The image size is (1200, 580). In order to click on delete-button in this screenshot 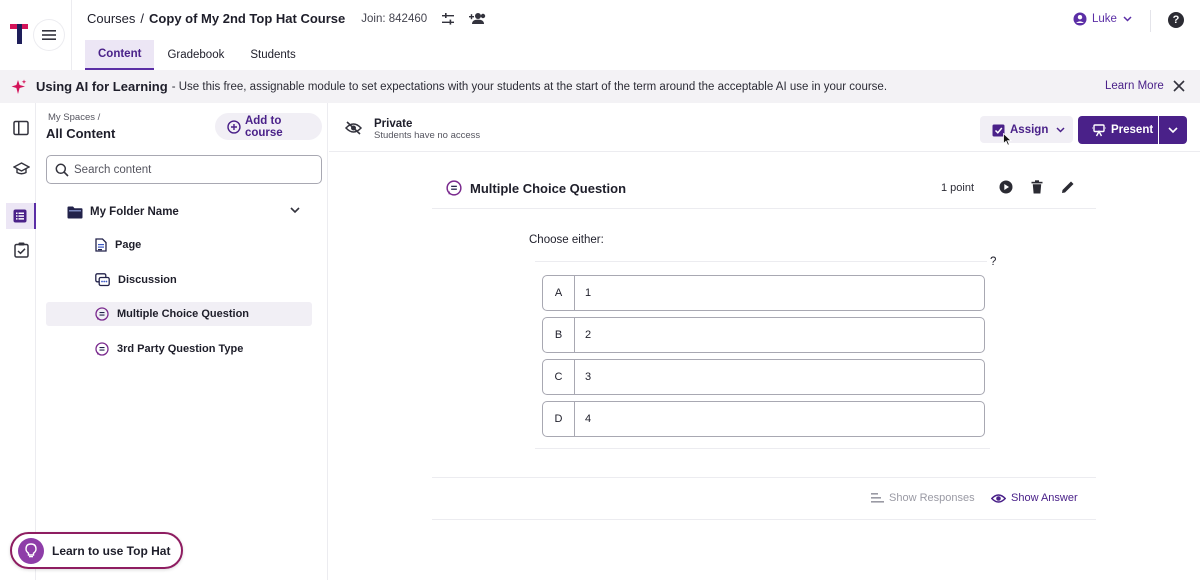, I will do `click(1037, 187)`.